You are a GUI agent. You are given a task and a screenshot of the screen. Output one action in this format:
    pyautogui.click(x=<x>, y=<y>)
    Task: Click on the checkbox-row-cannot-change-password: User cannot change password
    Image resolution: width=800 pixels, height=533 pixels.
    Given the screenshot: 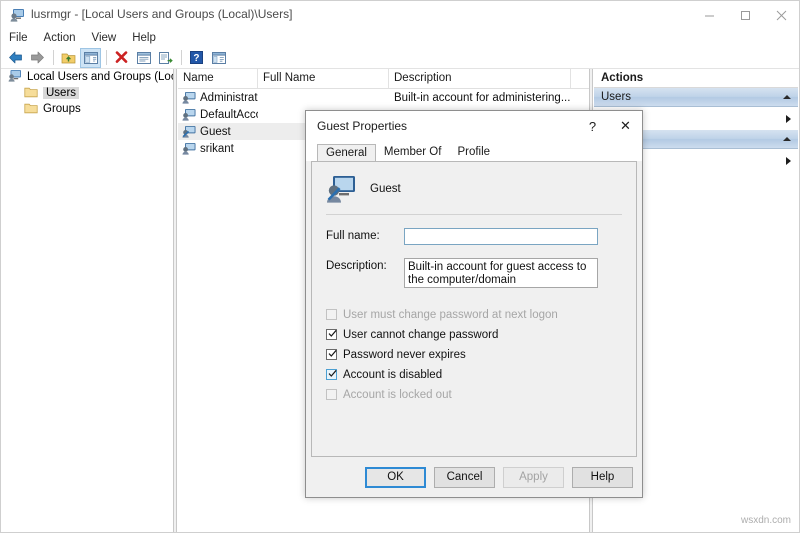 What is the action you would take?
    pyautogui.click(x=481, y=334)
    